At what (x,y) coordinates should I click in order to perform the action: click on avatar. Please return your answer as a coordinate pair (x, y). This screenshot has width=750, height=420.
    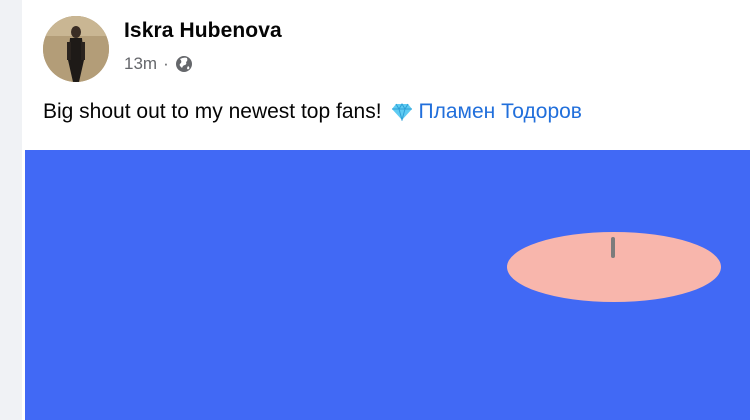
    Looking at the image, I should click on (76, 49).